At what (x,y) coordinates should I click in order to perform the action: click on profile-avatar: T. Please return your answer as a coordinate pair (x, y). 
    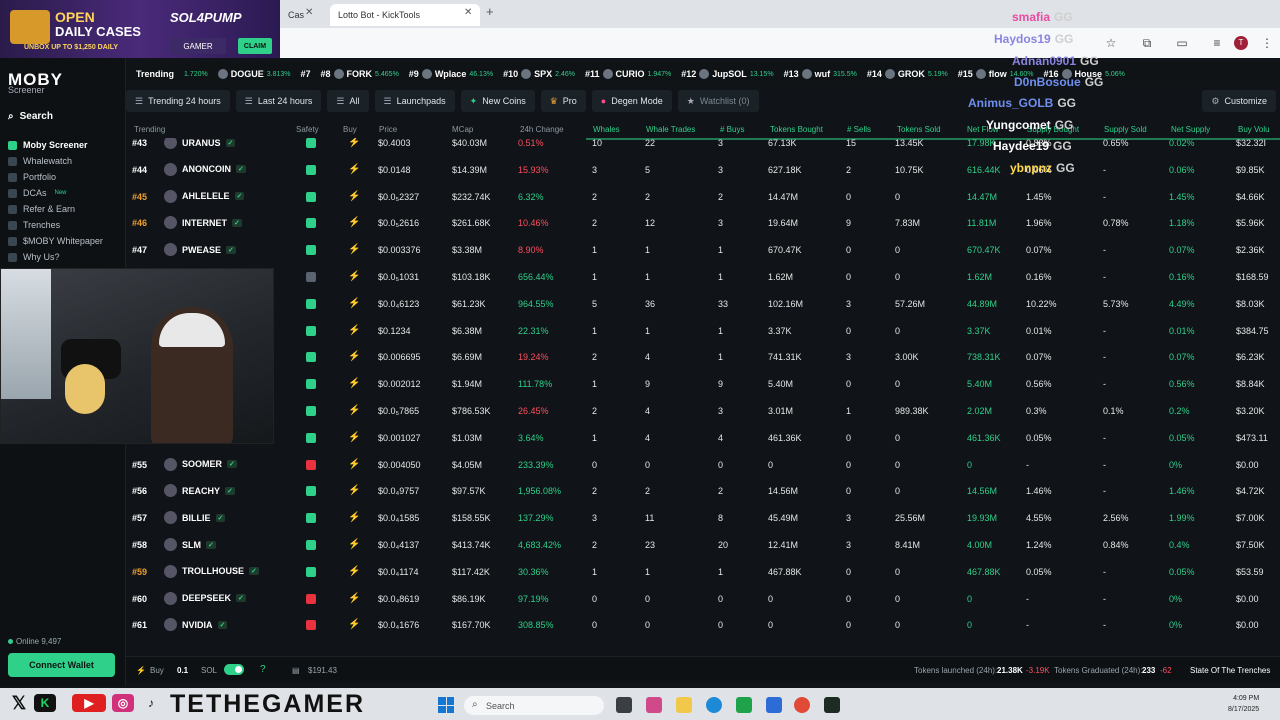
    Looking at the image, I should click on (1241, 43).